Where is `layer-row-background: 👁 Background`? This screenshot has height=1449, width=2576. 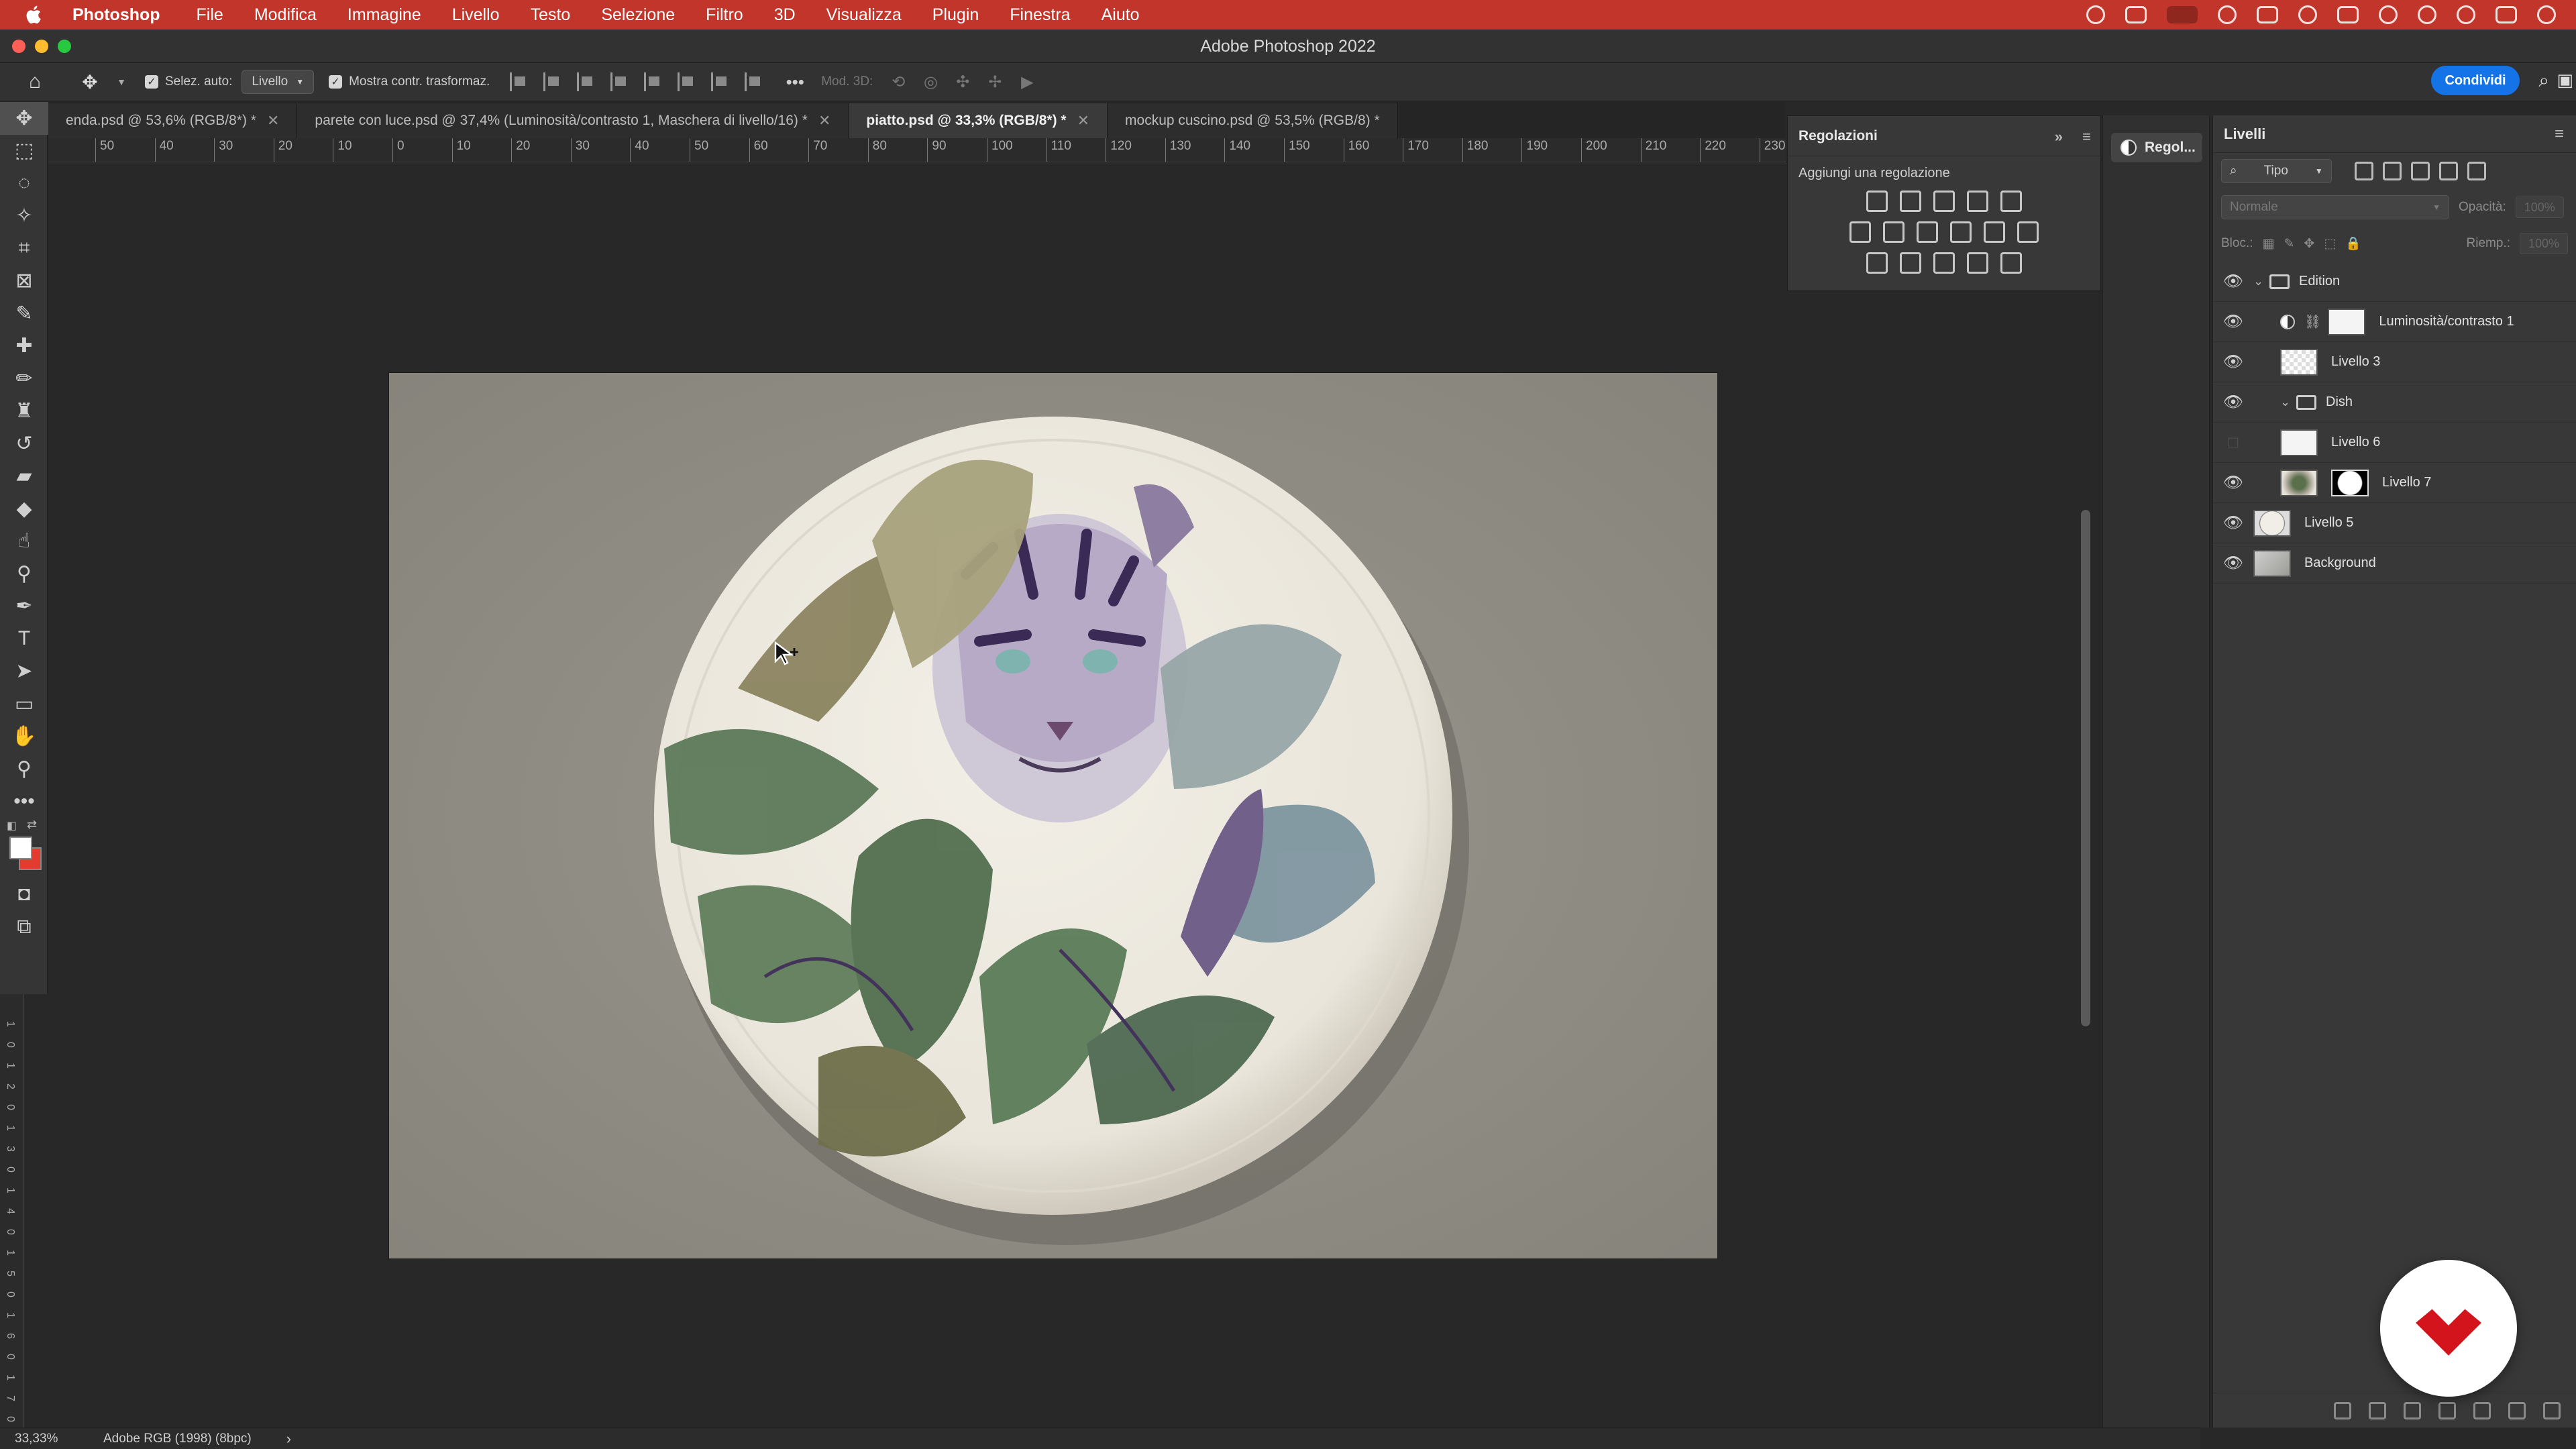
layer-row-background: 👁 Background is located at coordinates (2394, 563).